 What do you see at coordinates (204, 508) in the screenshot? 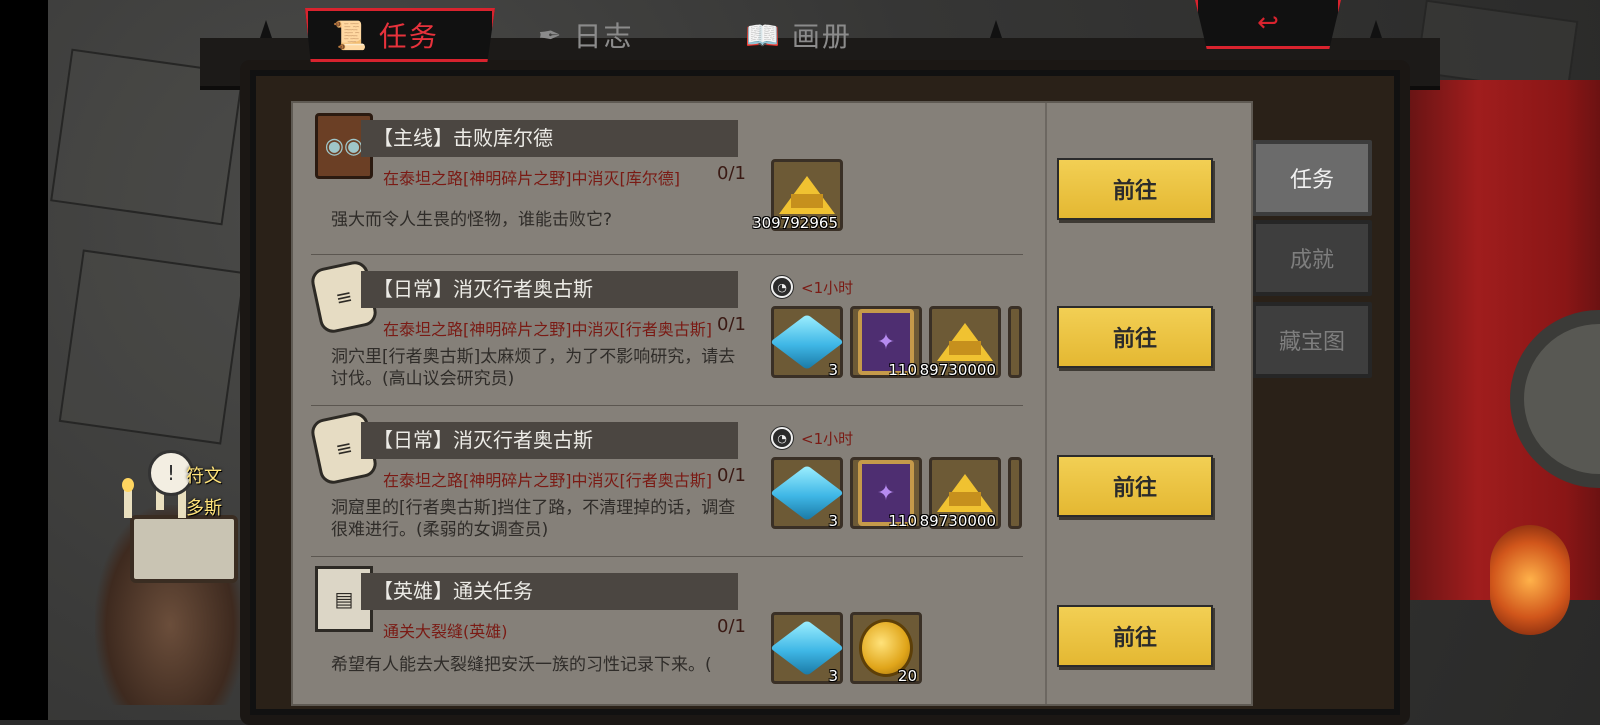
I see `npc-name-line2: 多斯` at bounding box center [204, 508].